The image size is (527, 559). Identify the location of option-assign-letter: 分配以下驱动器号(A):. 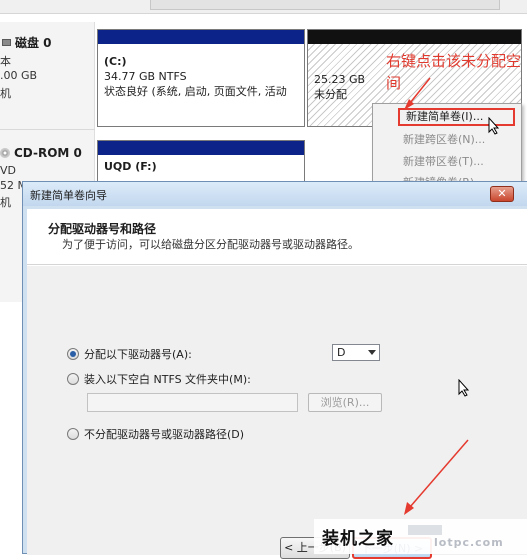
(129, 354).